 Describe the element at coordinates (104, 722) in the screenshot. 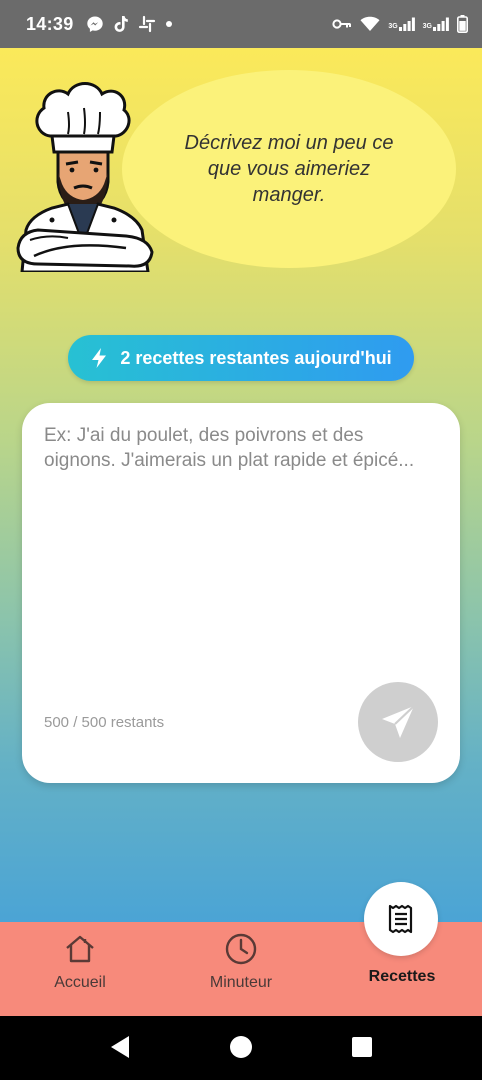

I see `character-counter: 500 / 500 restants` at that location.